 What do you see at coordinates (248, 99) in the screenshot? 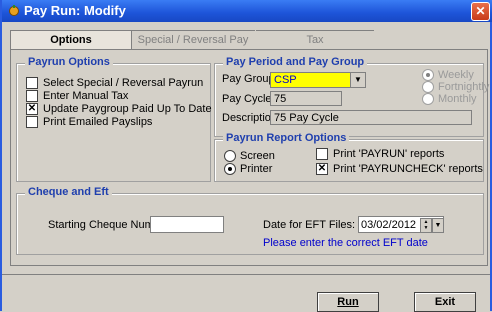
I see `pay-cycle-label: Pay Cycle:` at bounding box center [248, 99].